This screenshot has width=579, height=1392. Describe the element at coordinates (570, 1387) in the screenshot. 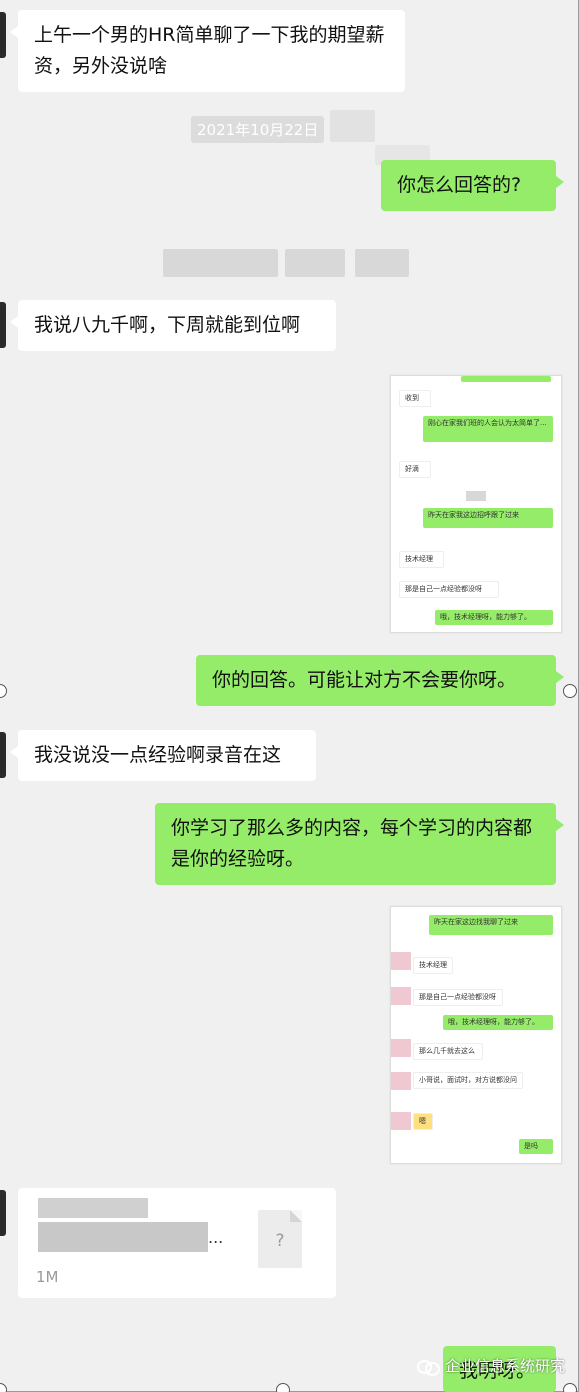

I see `resize-handle-bottom-right` at that location.